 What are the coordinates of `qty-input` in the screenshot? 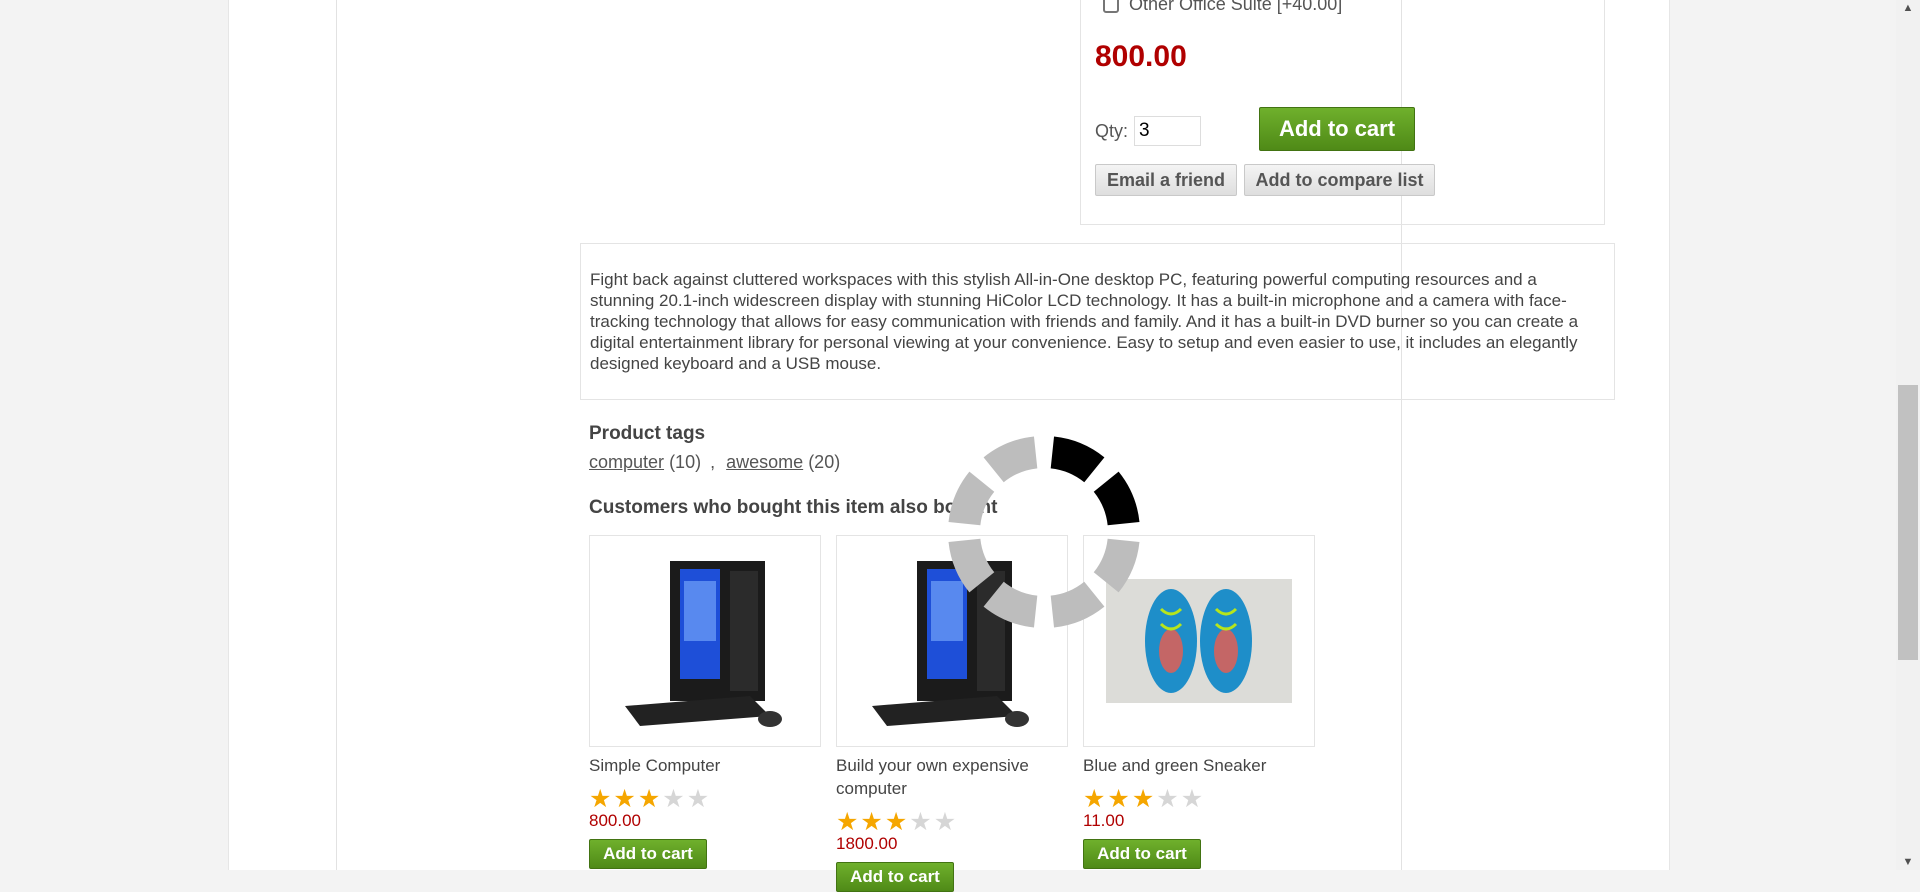 It's located at (1167, 131).